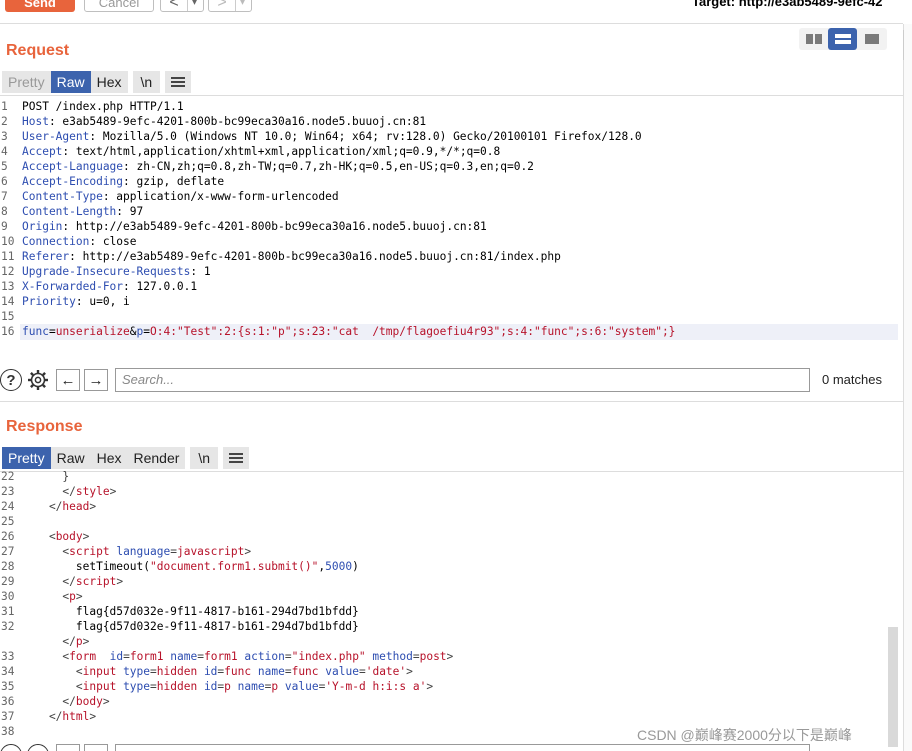  I want to click on code-token: User-Agent, so click(56, 136).